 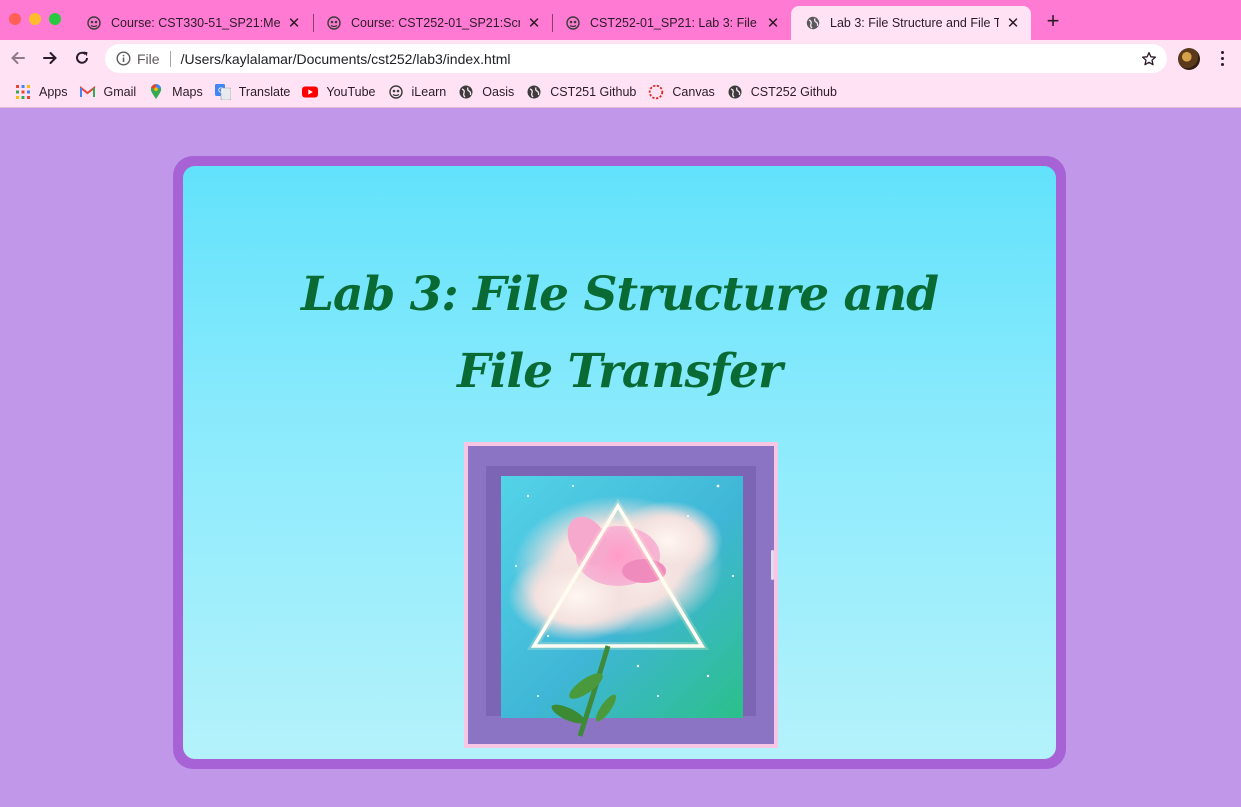 I want to click on tab-lab3-active: Lab 3: File Structure and File Tr ✕, so click(x=911, y=23).